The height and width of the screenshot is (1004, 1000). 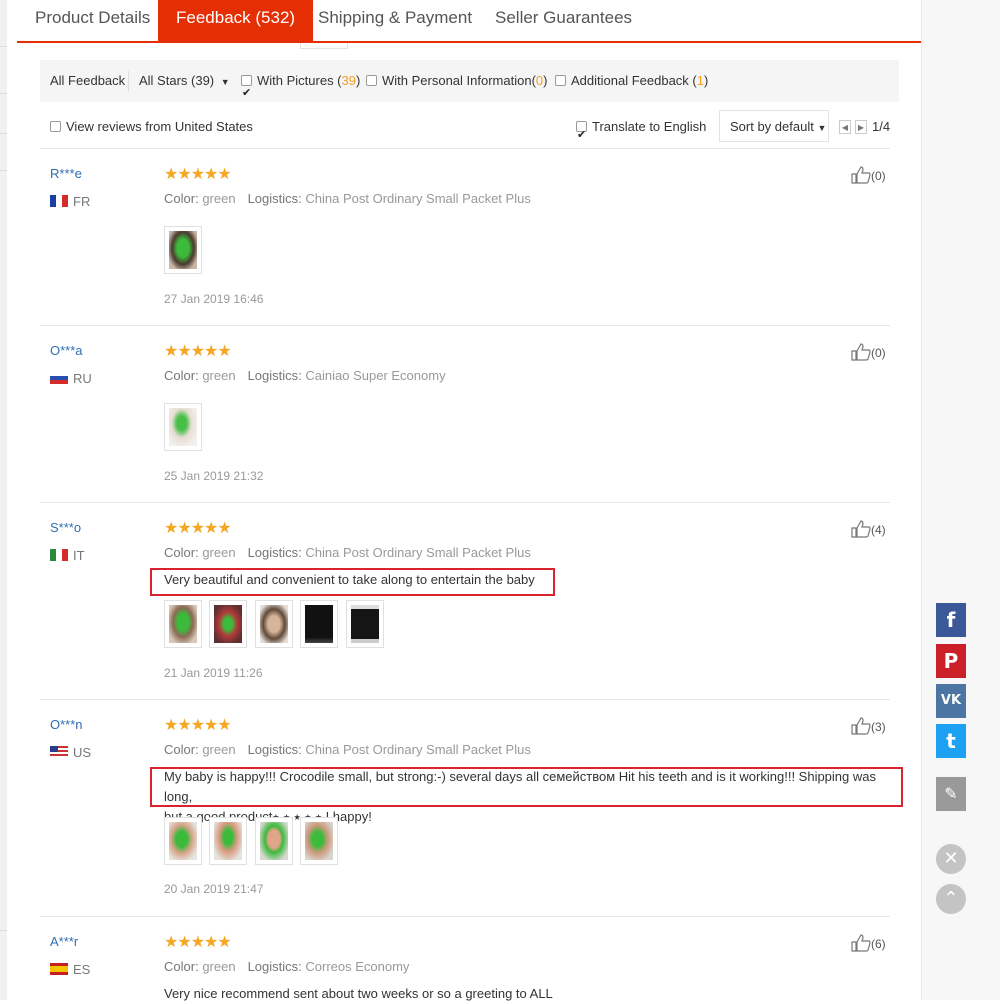 I want to click on reviewer-name: O***n, so click(x=66, y=724).